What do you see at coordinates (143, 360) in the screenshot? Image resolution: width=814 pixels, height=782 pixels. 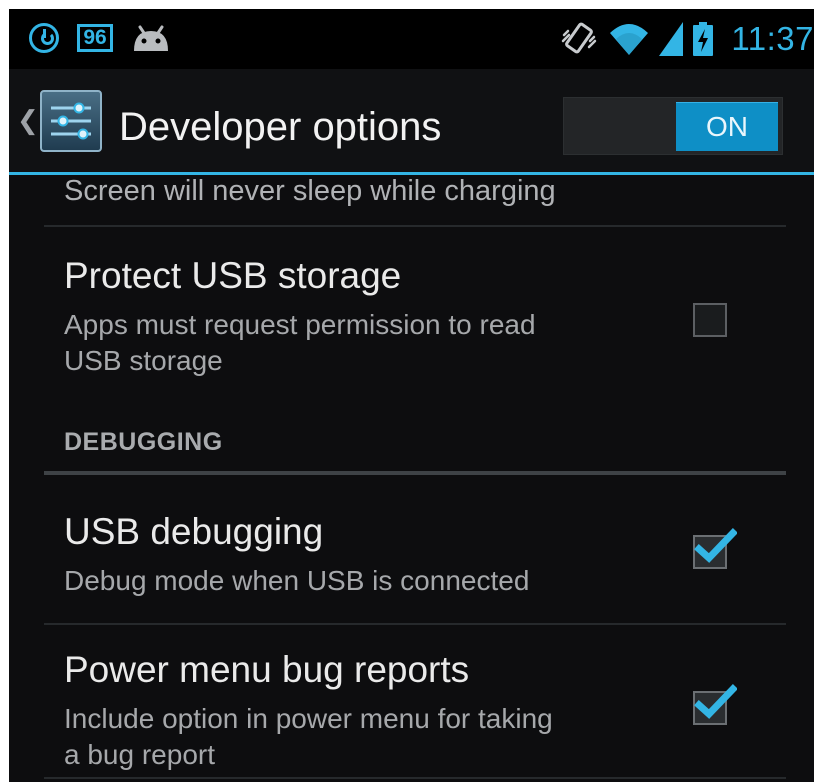 I see `protect-usb-storage-summary-line2: USB storage` at bounding box center [143, 360].